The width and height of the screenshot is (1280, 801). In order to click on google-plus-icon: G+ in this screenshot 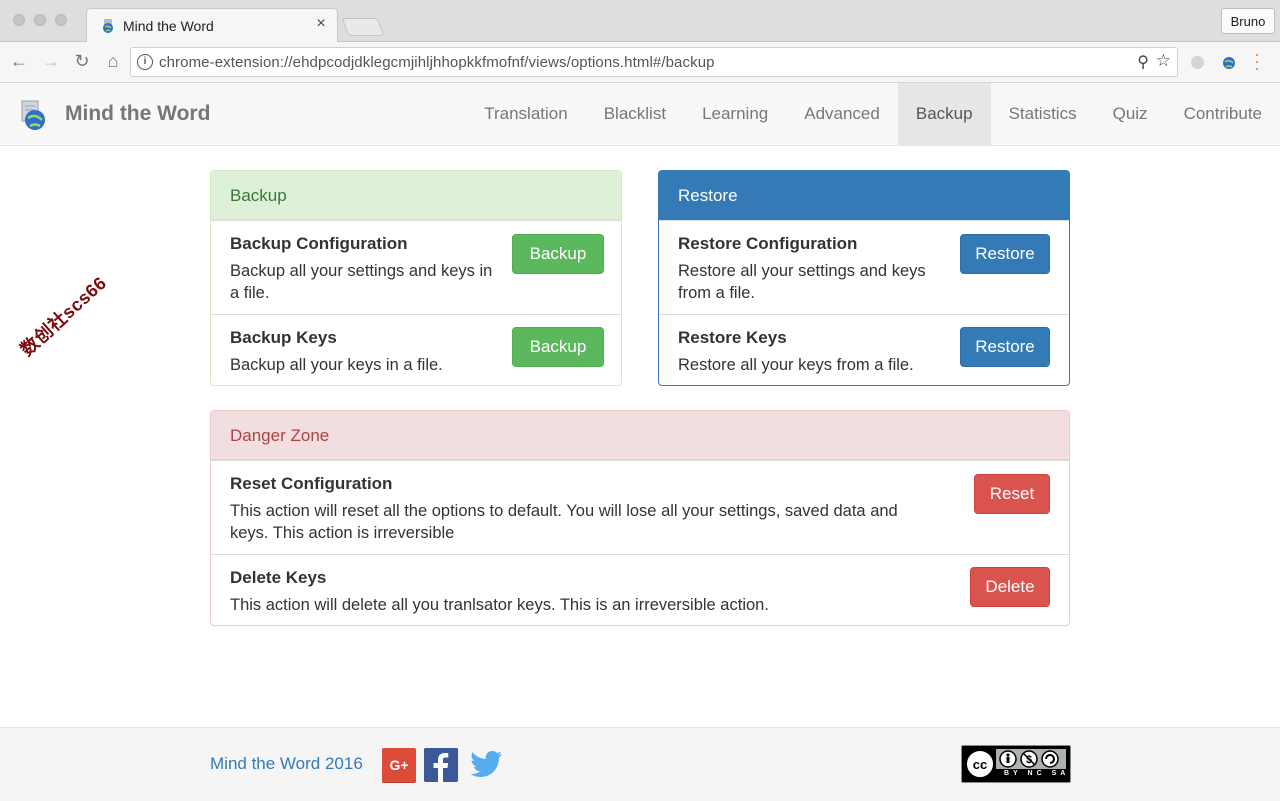, I will do `click(399, 765)`.